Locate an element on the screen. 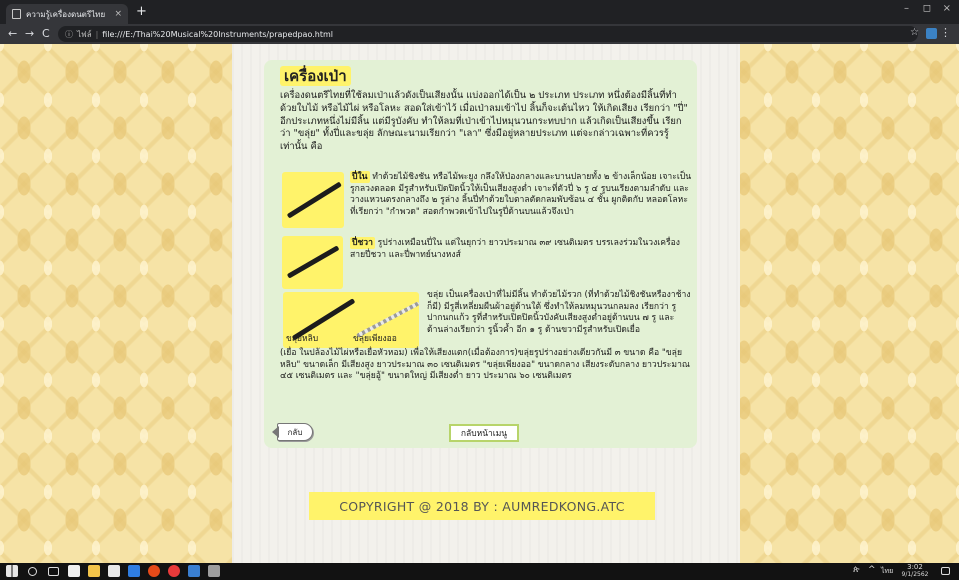 Image resolution: width=959 pixels, height=580 pixels. forward-arrow-icon: → is located at coordinates (29, 34).